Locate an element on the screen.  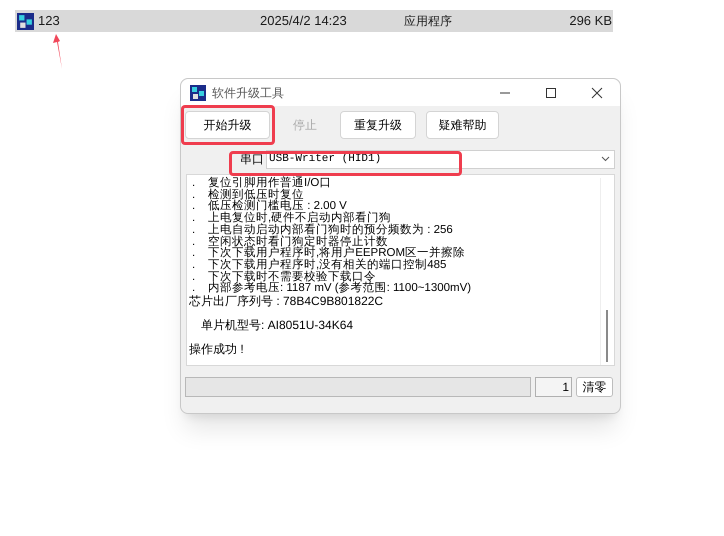
port-dropdown: USB-Writer (HID1) is located at coordinates (440, 159).